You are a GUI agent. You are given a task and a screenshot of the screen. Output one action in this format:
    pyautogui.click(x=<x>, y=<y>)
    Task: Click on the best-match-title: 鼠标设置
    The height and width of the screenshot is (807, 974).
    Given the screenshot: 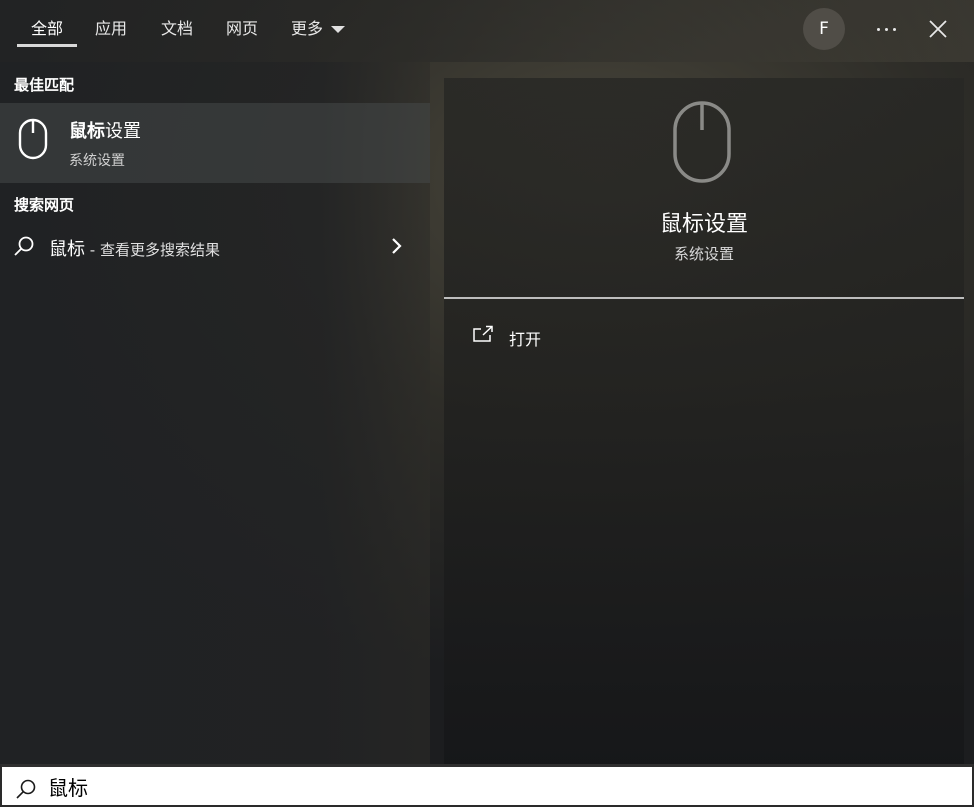 What is the action you would take?
    pyautogui.click(x=105, y=131)
    